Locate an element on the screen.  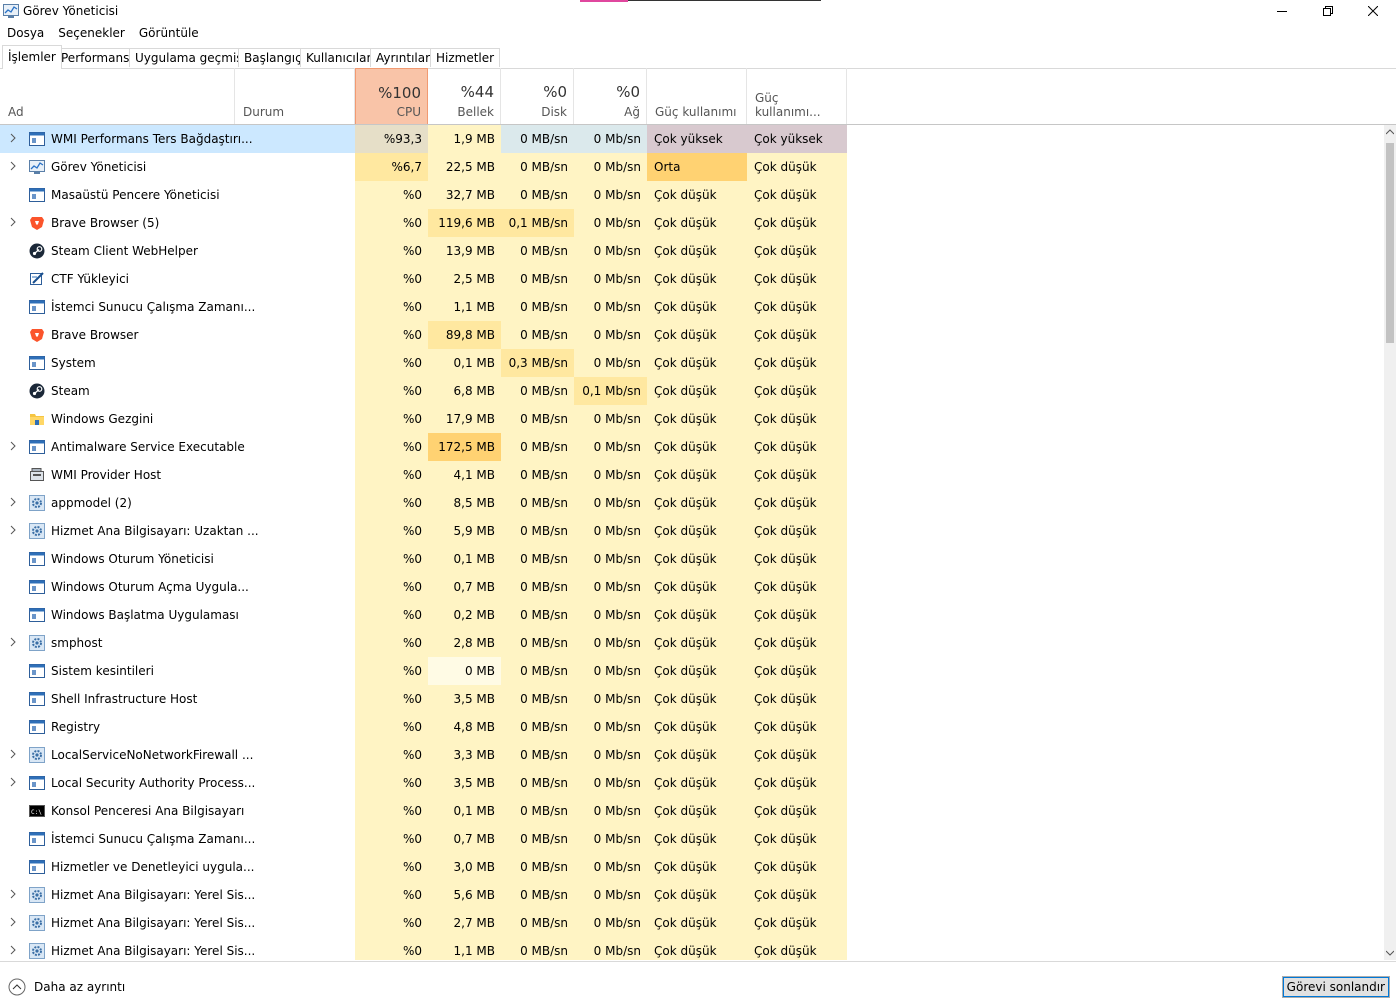
end-task-button: Görevi sonlandır is located at coordinates (1335, 987).